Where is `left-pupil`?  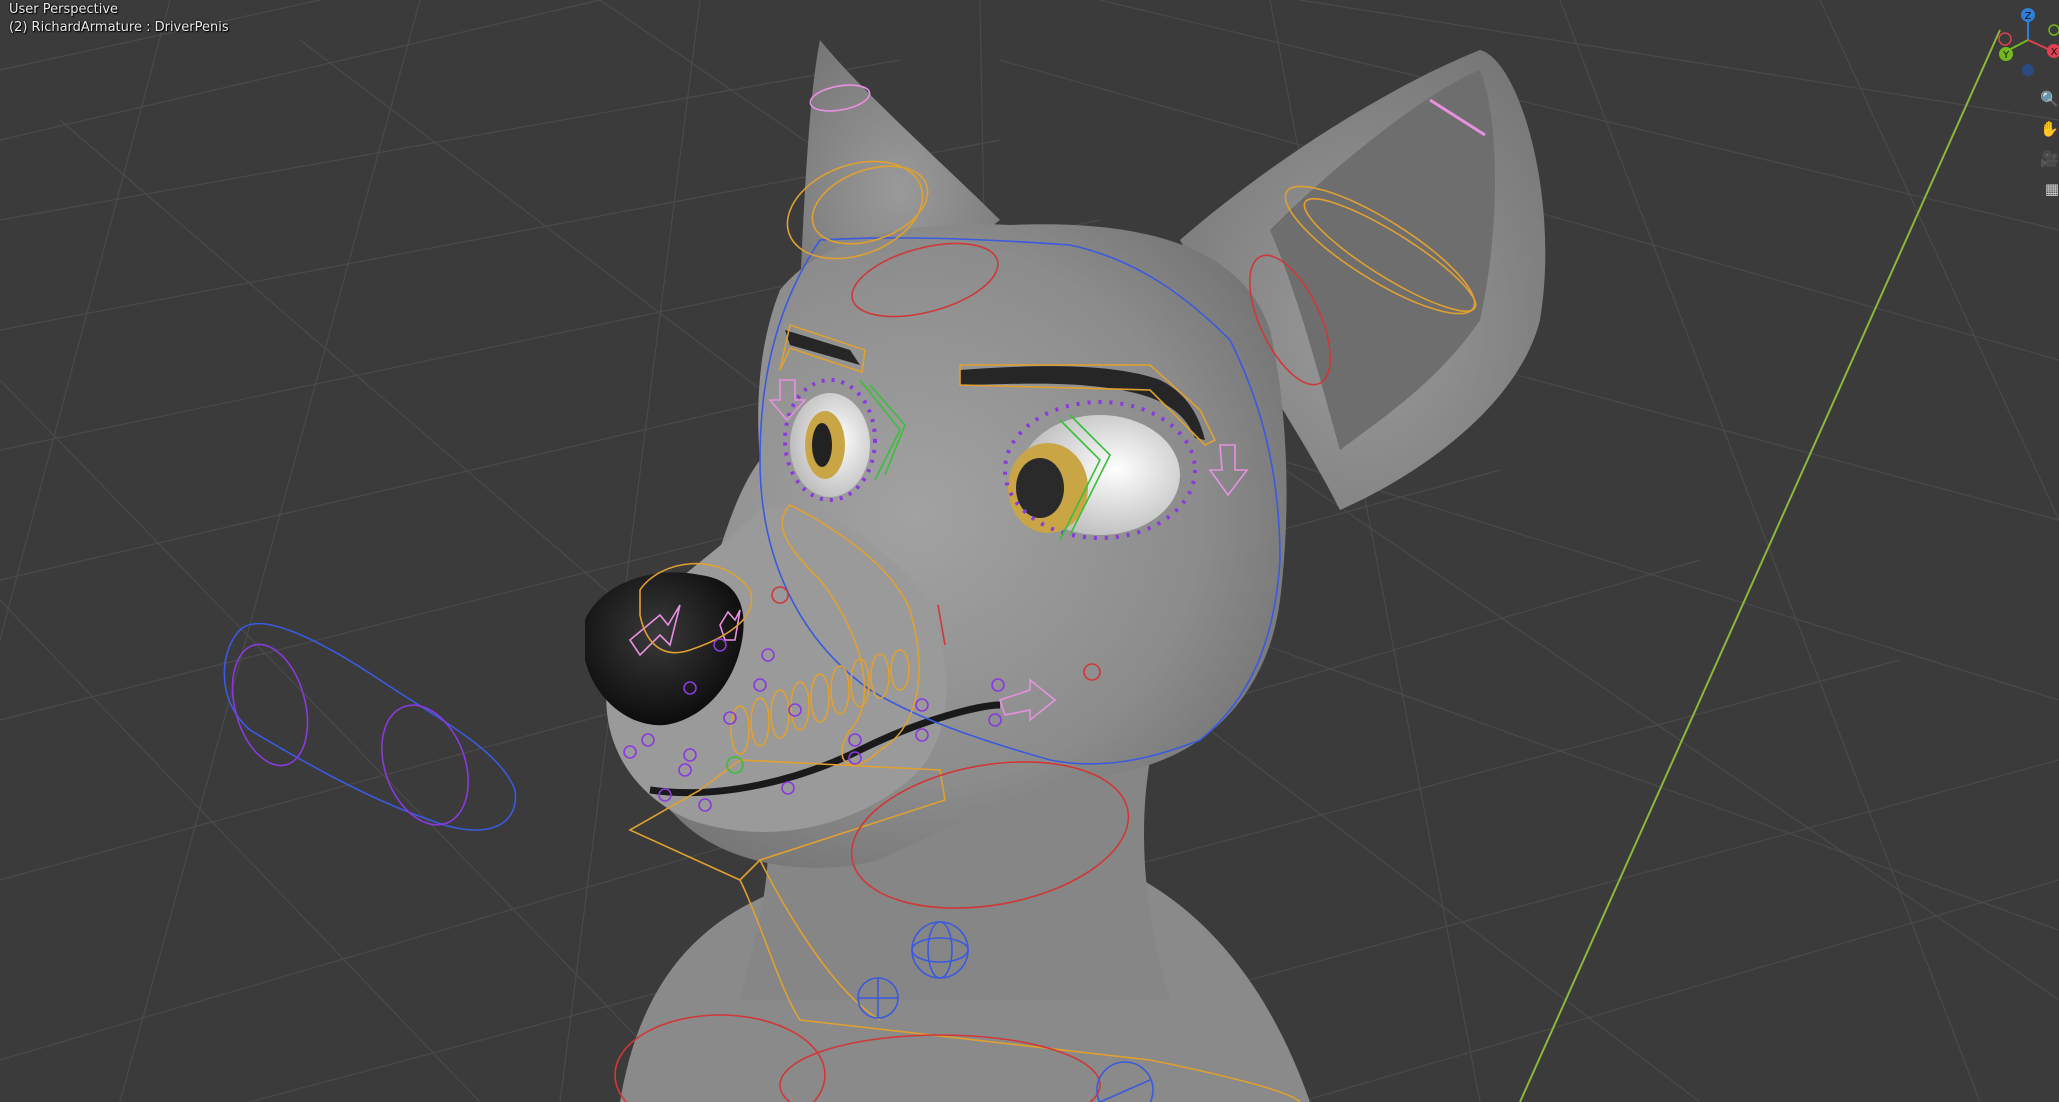 left-pupil is located at coordinates (822, 445).